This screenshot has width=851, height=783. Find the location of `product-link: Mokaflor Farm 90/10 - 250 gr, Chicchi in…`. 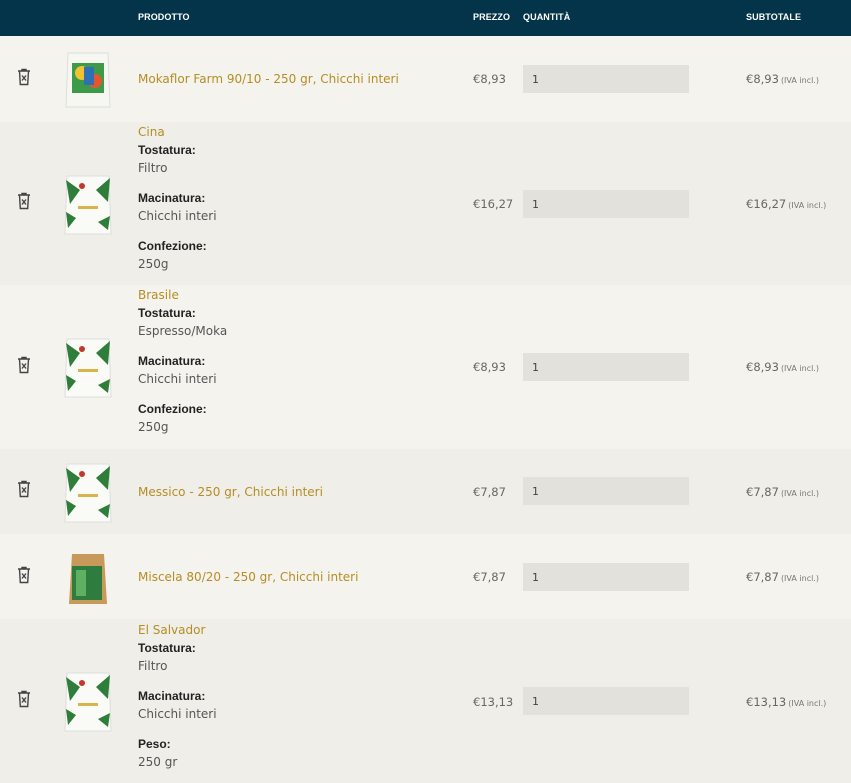

product-link: Mokaflor Farm 90/10 - 250 gr, Chicchi in… is located at coordinates (268, 79).